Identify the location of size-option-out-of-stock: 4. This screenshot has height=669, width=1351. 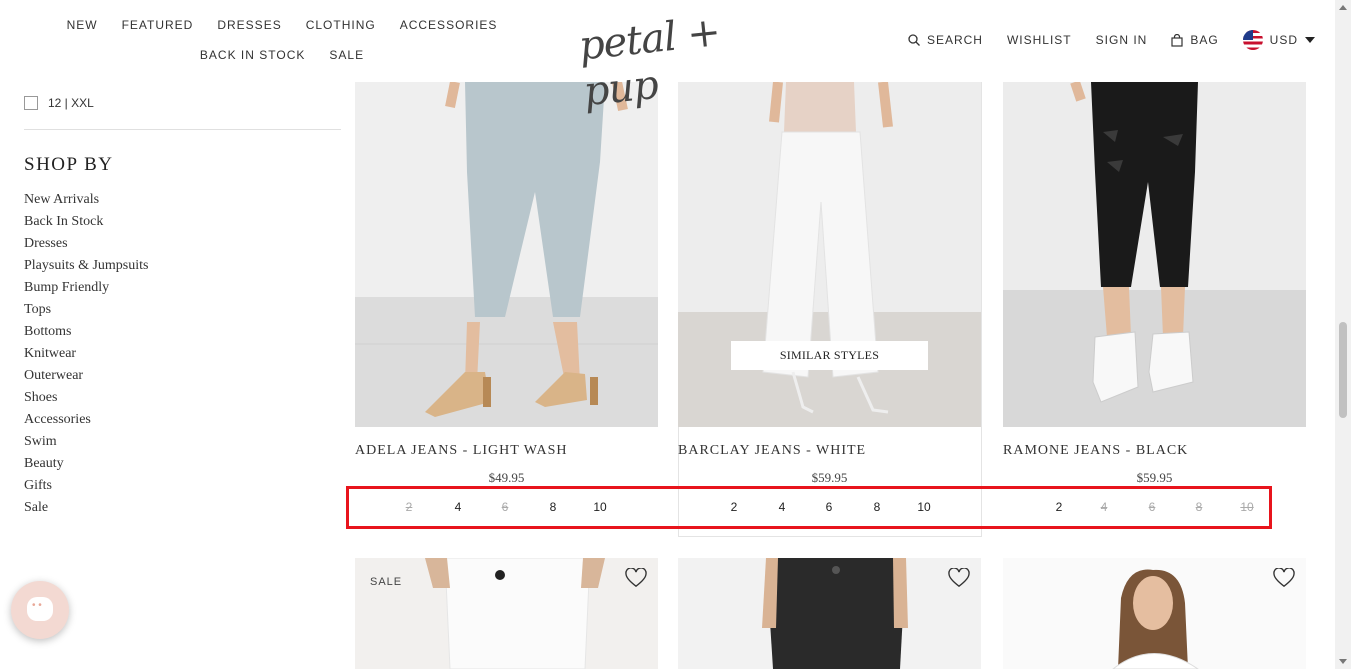
(1104, 507).